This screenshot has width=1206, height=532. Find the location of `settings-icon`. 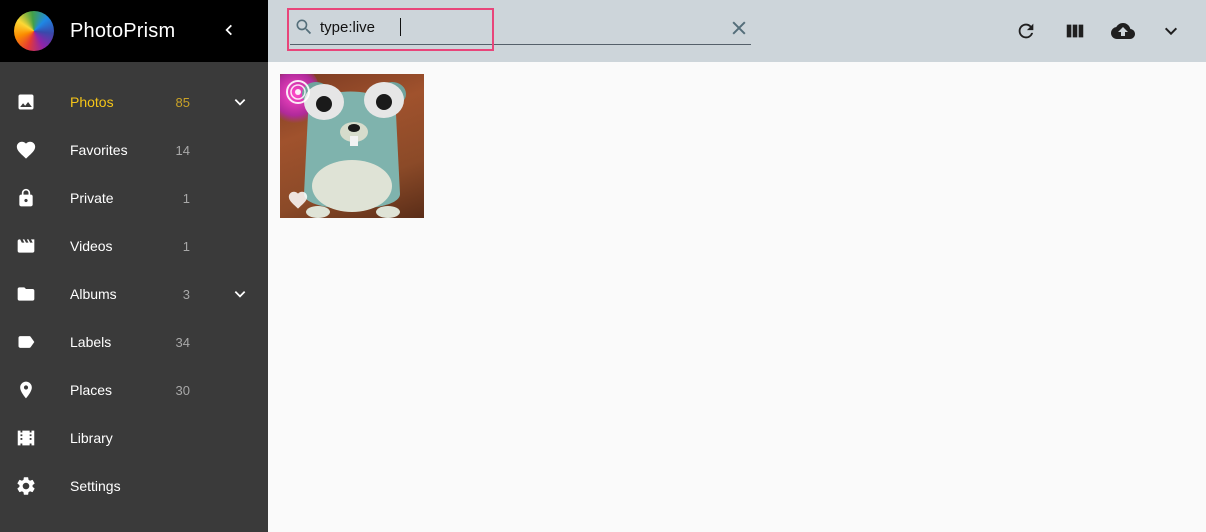

settings-icon is located at coordinates (26, 486).